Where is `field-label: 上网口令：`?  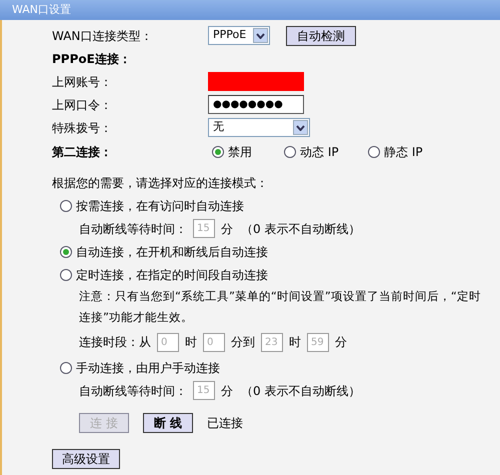
field-label: 上网口令： is located at coordinates (82, 105).